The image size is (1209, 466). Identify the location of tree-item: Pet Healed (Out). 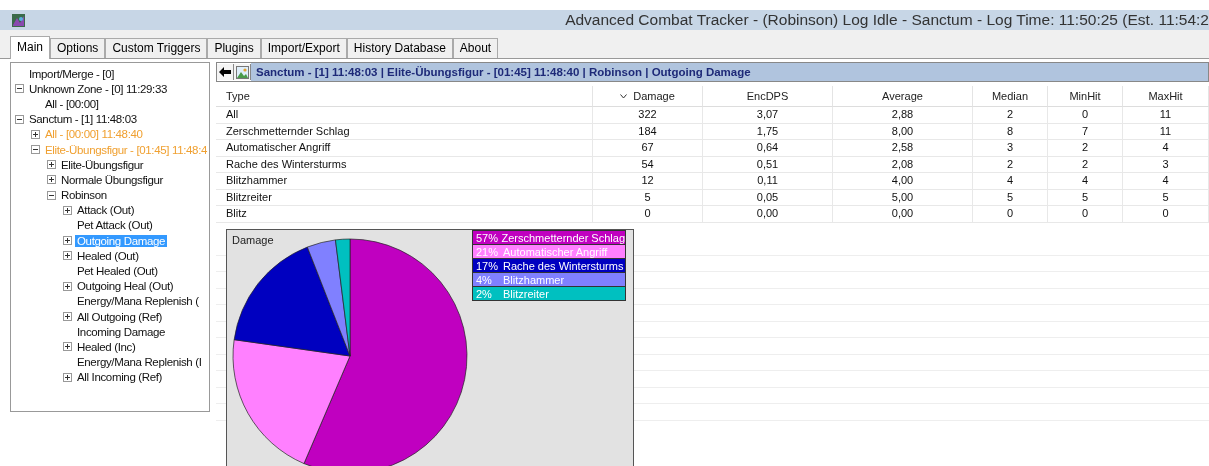
(117, 271).